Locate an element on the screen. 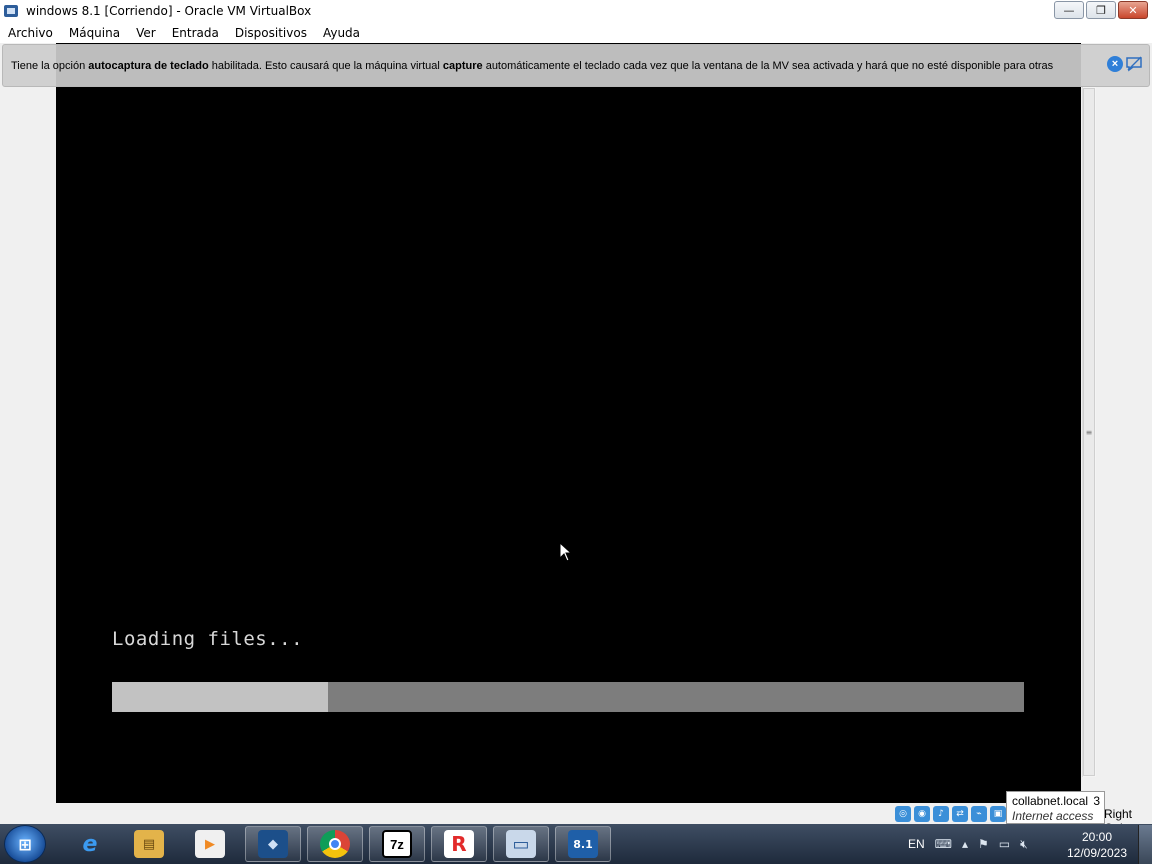 Image resolution: width=1152 pixels, height=864 pixels. taskbar-internet-explorer: e is located at coordinates (90, 844).